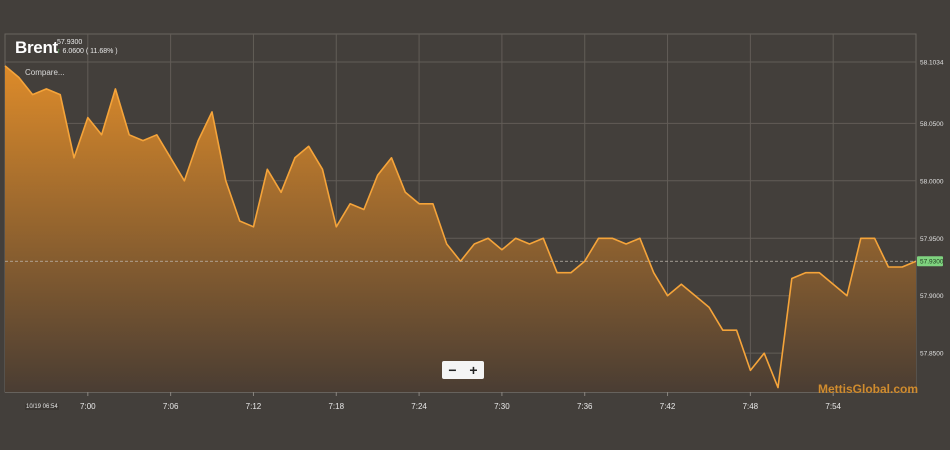 The height and width of the screenshot is (450, 950). Describe the element at coordinates (932, 181) in the screenshot. I see `y-tick-label: 58.0000` at that location.